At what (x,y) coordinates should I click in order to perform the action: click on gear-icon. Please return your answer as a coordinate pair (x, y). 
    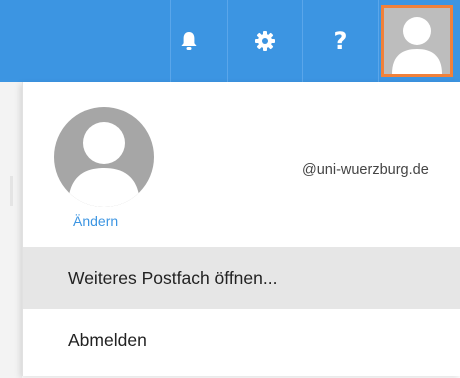
    Looking at the image, I should click on (264, 41).